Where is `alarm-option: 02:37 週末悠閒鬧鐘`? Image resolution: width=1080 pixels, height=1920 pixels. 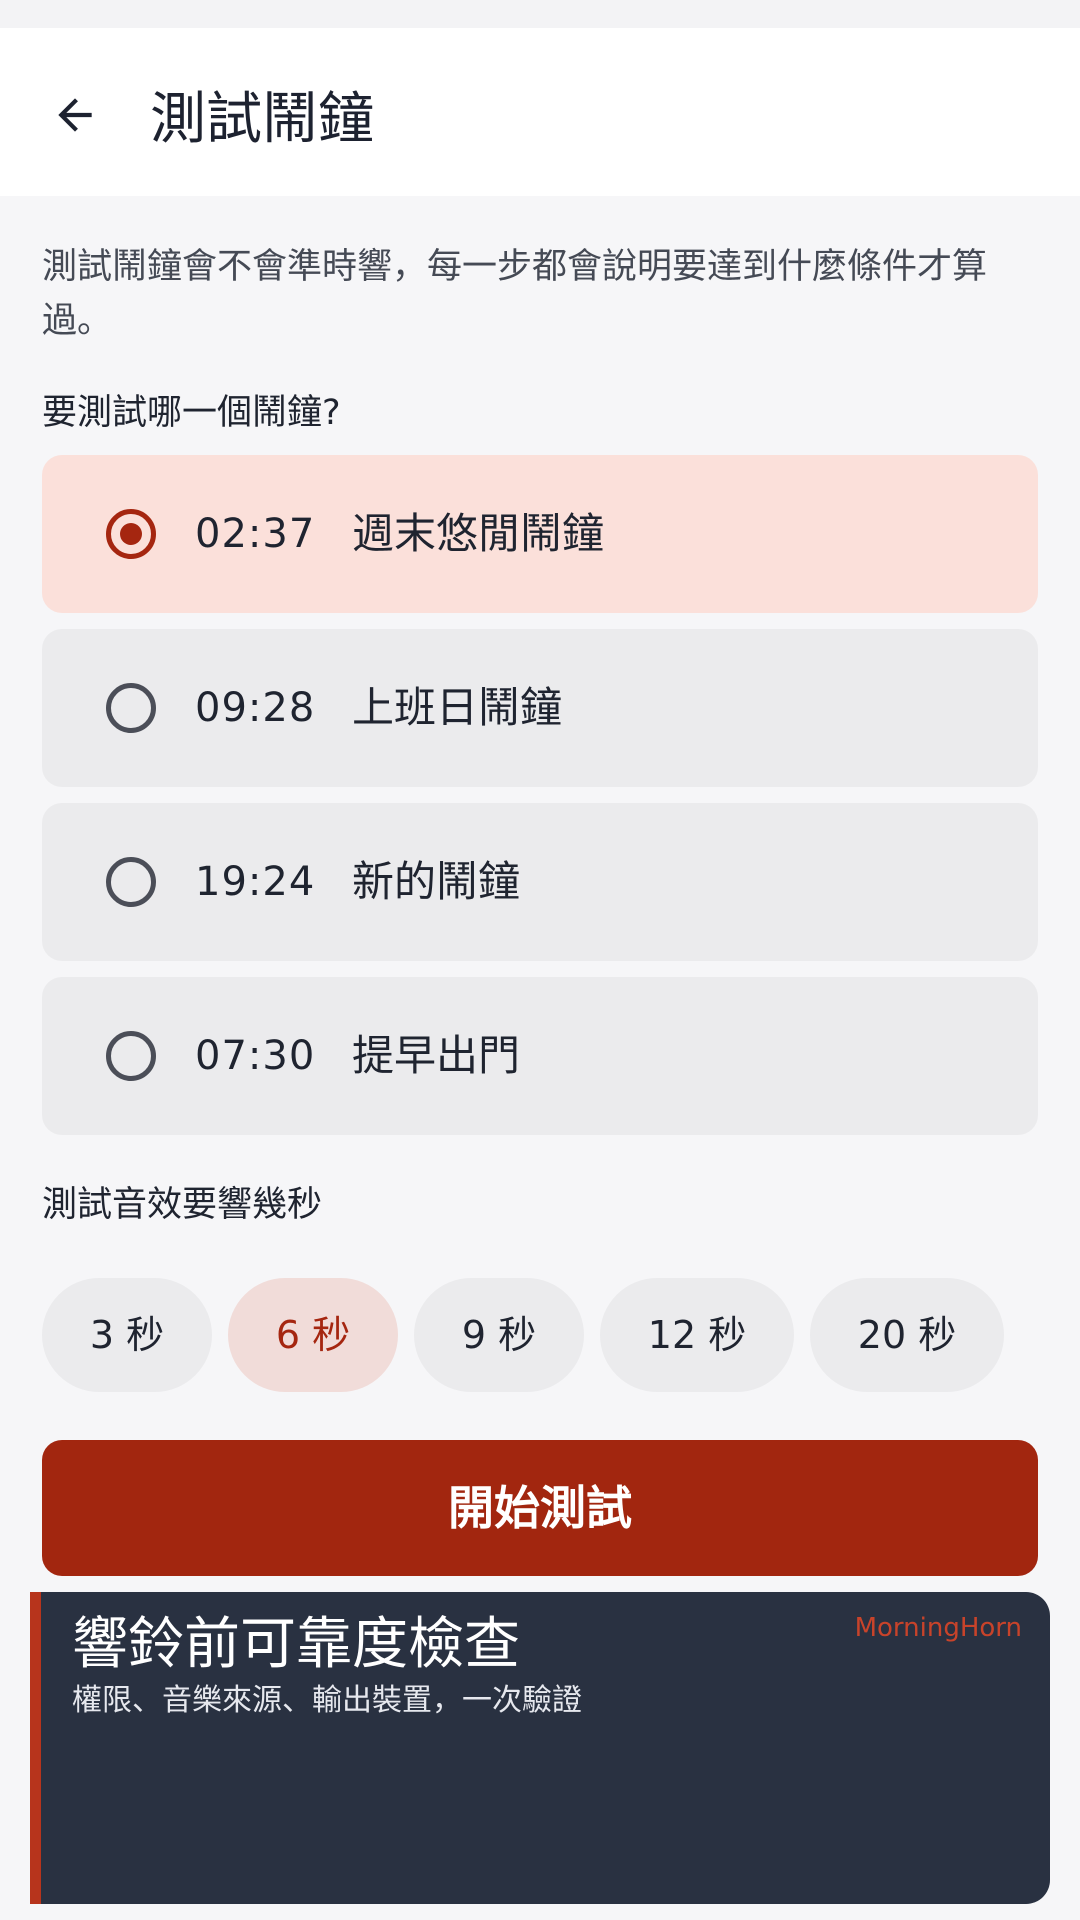 alarm-option: 02:37 週末悠閒鬧鐘 is located at coordinates (540, 534).